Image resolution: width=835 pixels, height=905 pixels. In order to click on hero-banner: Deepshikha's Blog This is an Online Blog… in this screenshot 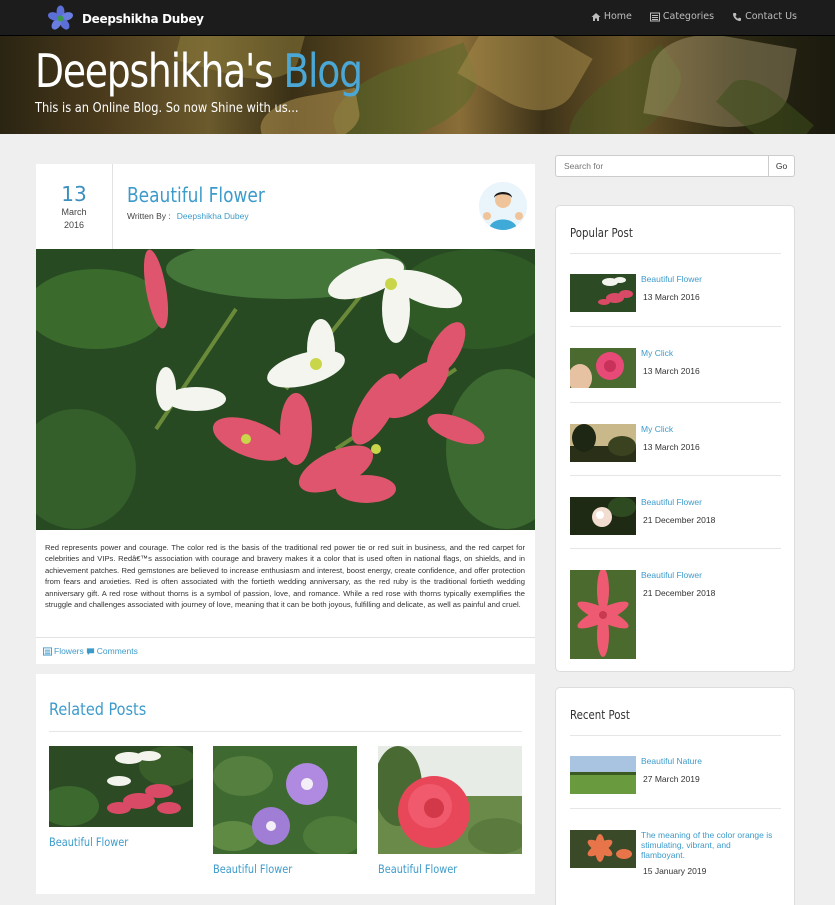, I will do `click(417, 85)`.